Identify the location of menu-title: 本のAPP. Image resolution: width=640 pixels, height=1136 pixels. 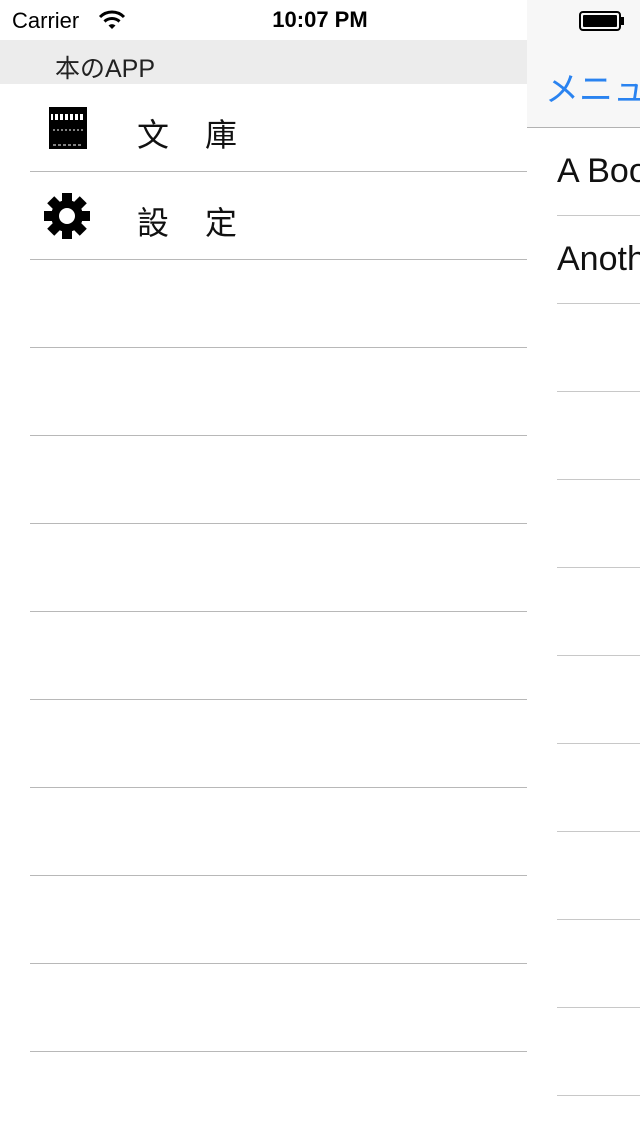
(105, 69).